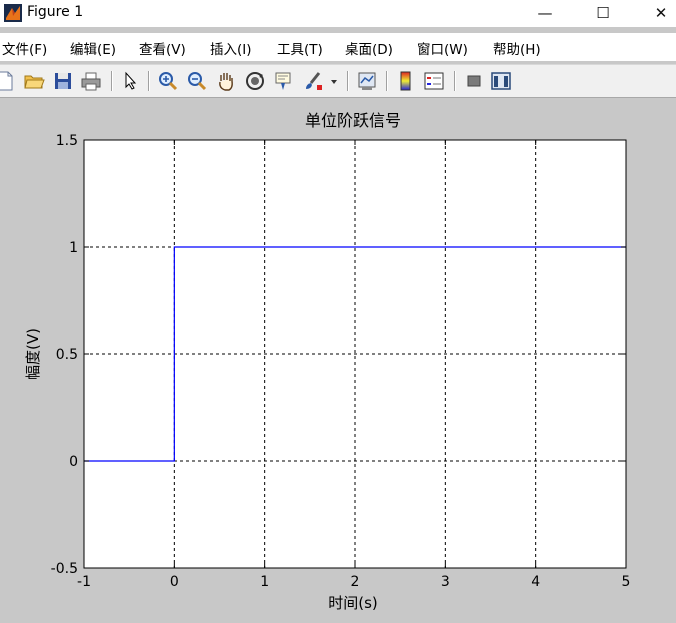 The height and width of the screenshot is (623, 676). What do you see at coordinates (406, 81) in the screenshot?
I see `colorbar-icon` at bounding box center [406, 81].